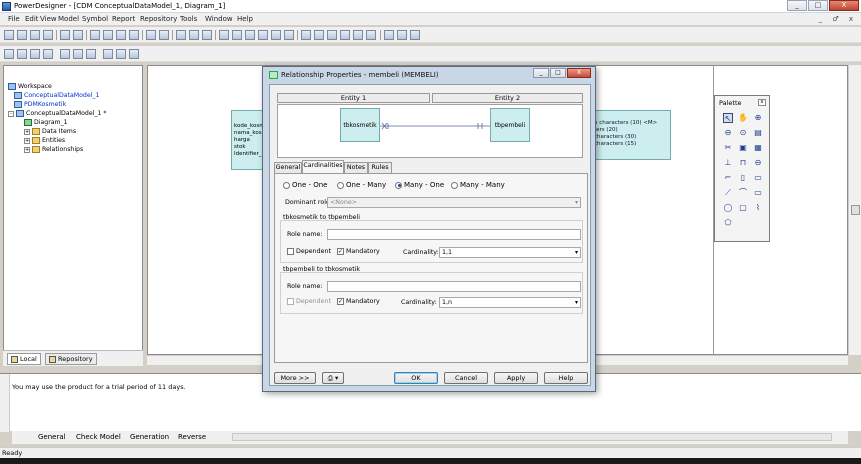 This screenshot has height=464, width=861. Describe the element at coordinates (743, 178) in the screenshot. I see `file-icon: ▯` at that location.